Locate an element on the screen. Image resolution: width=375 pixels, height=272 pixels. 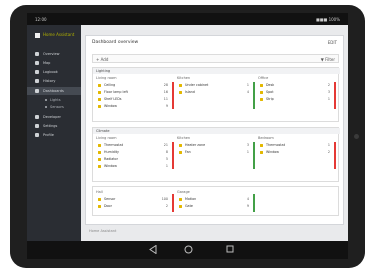
list-item: Strip 1 is located at coordinates (295, 99).